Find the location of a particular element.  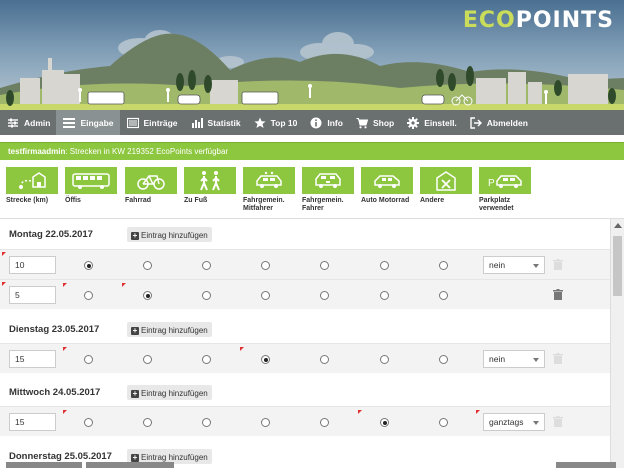

scroll-up-arrow-icon is located at coordinates (618, 225).